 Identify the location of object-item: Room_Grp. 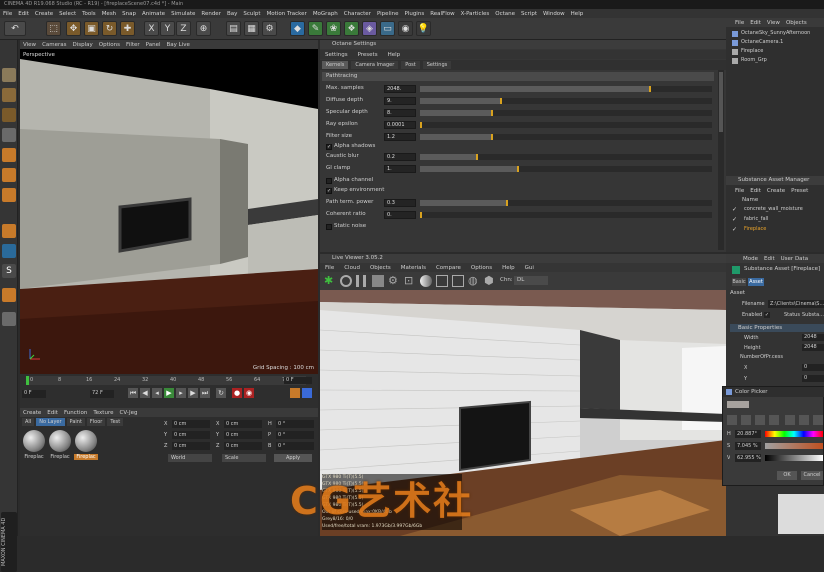
(778, 61).